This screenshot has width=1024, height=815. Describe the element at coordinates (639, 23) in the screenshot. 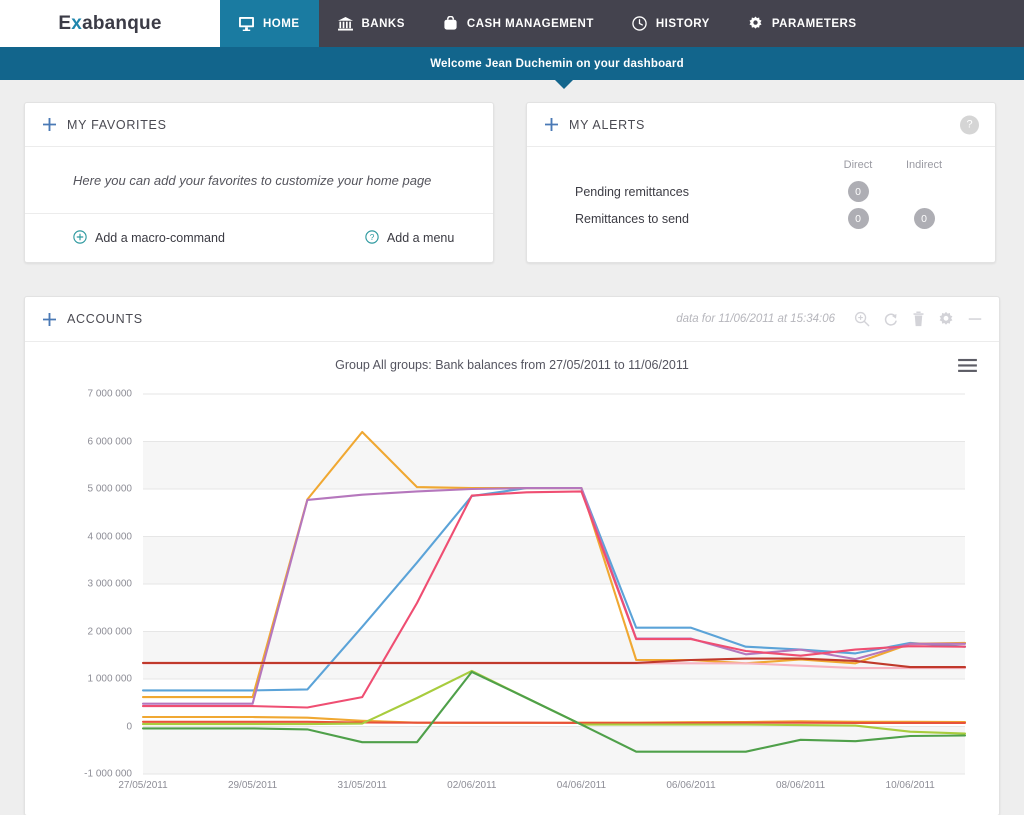

I see `clock-icon` at that location.